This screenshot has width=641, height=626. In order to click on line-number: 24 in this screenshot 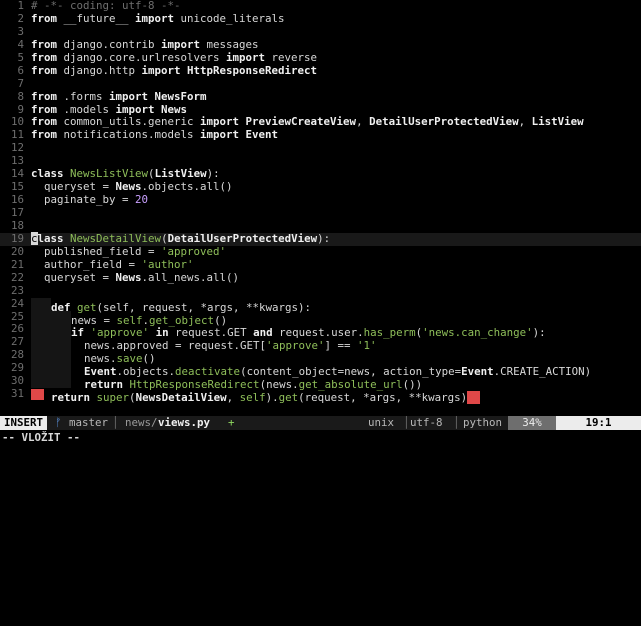, I will do `click(17, 303)`.